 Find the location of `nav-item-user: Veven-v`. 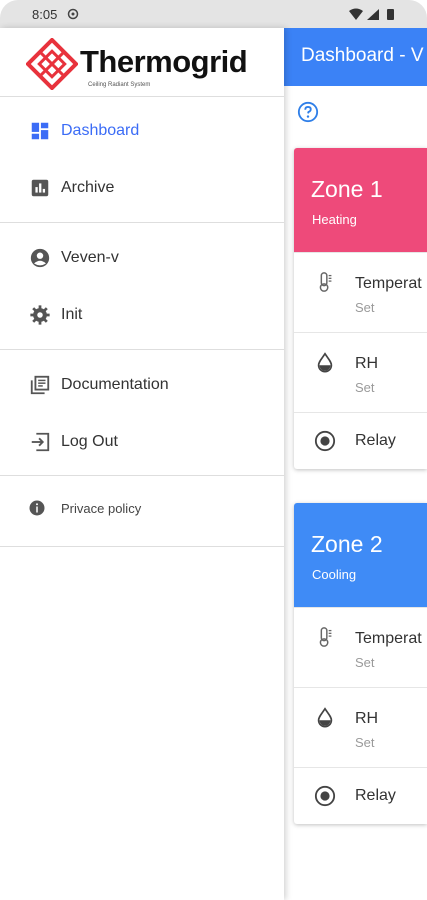

nav-item-user: Veven-v is located at coordinates (142, 259).